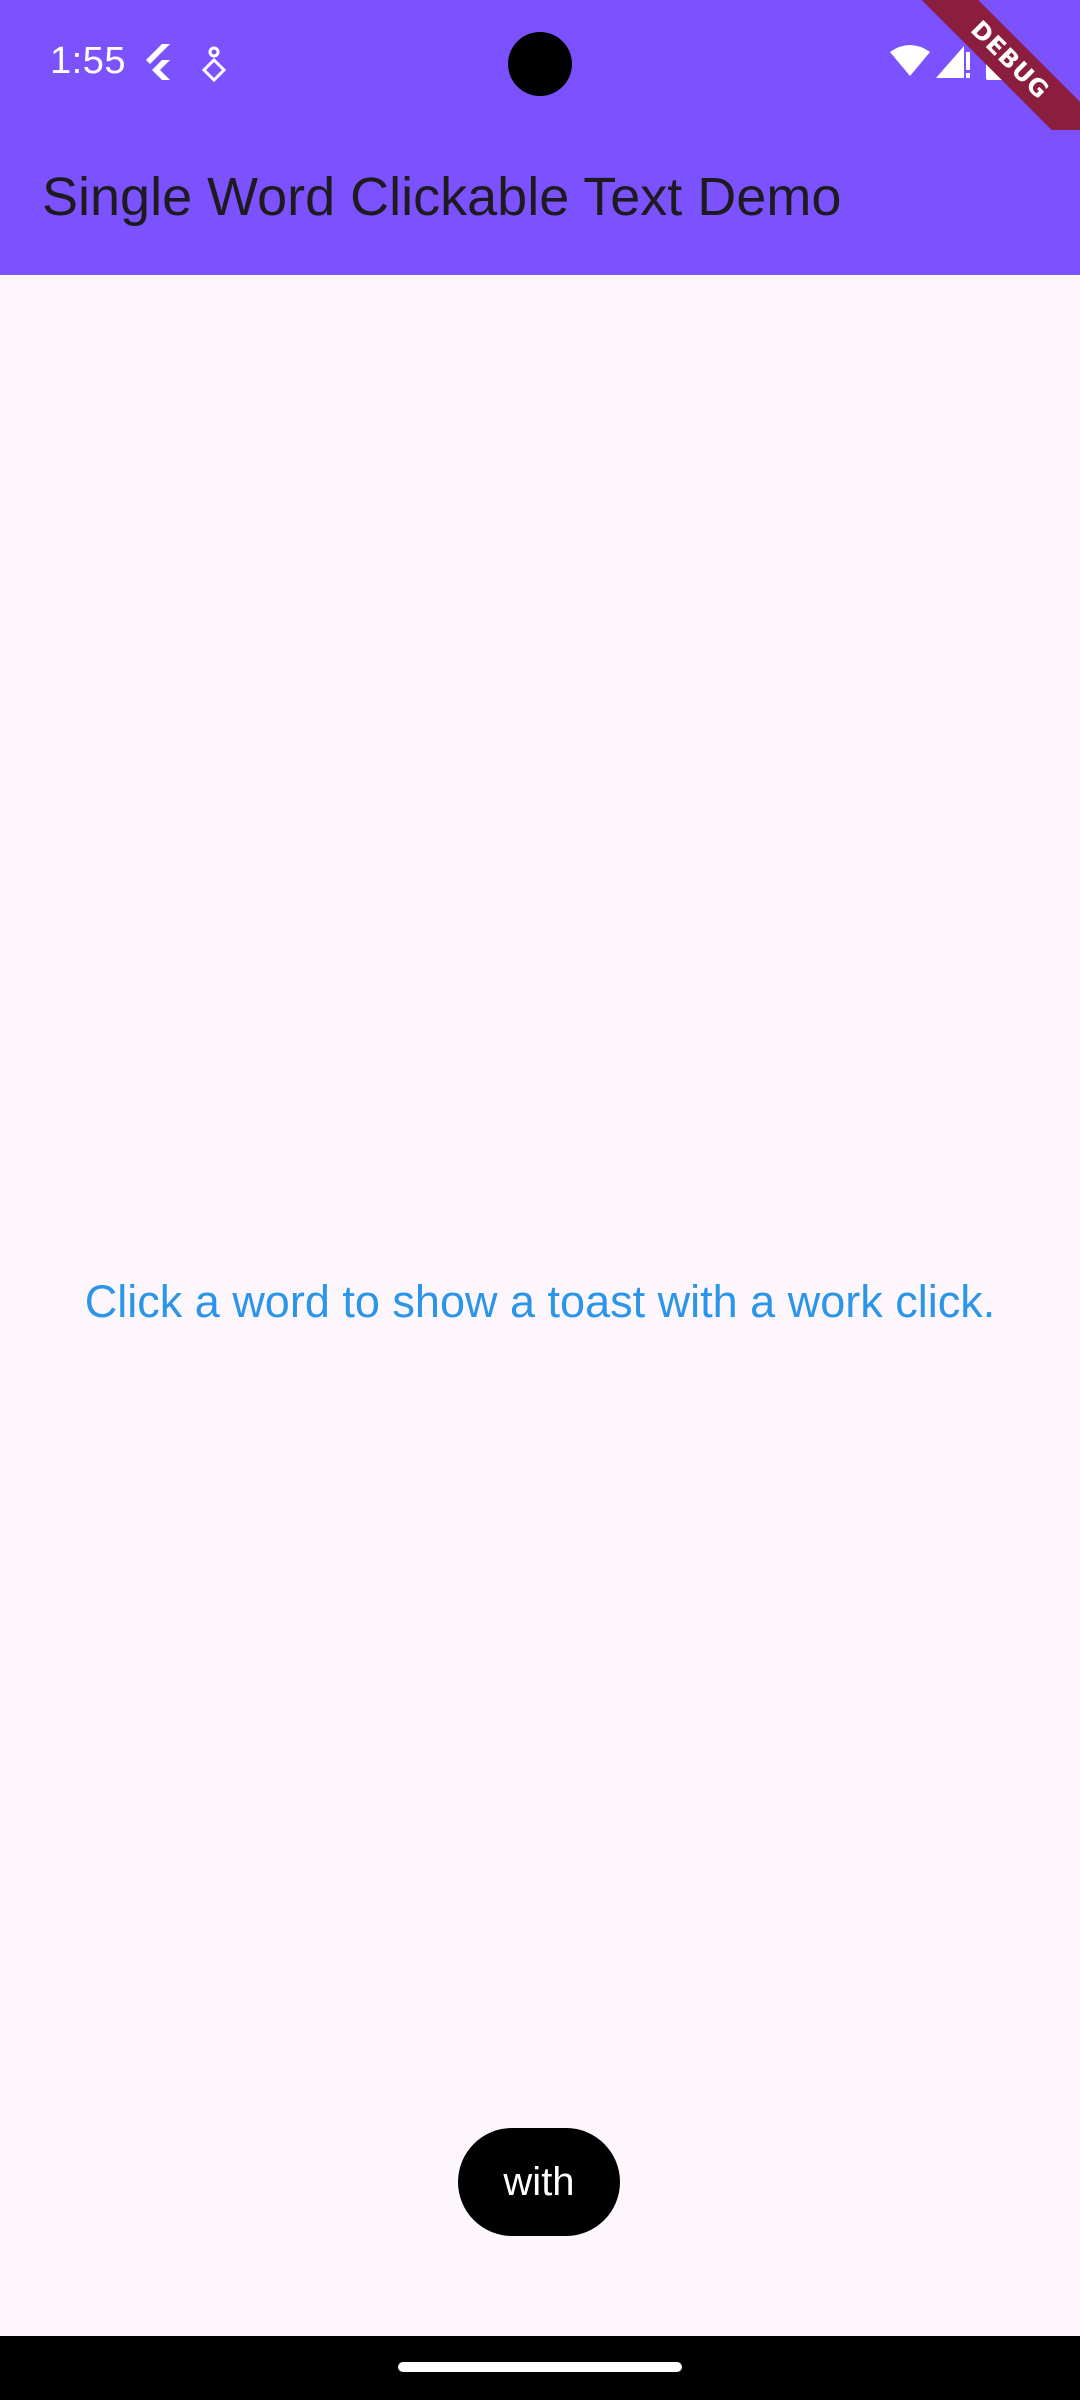 This screenshot has width=1080, height=2400. I want to click on word-click-period: click., so click(945, 1301).